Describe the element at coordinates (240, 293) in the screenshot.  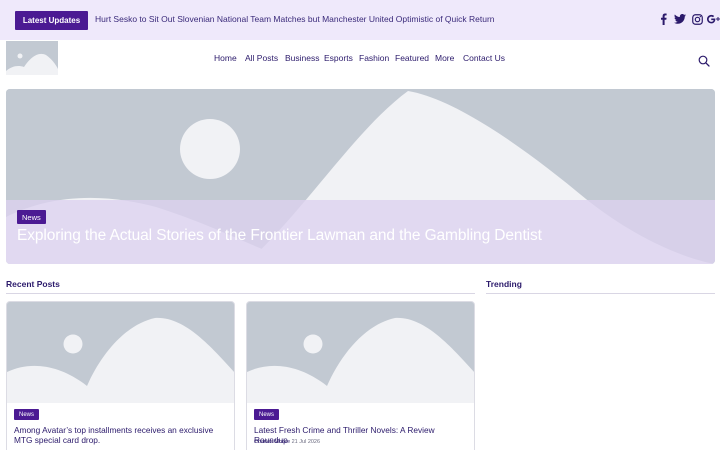
I see `recent-posts-divider` at that location.